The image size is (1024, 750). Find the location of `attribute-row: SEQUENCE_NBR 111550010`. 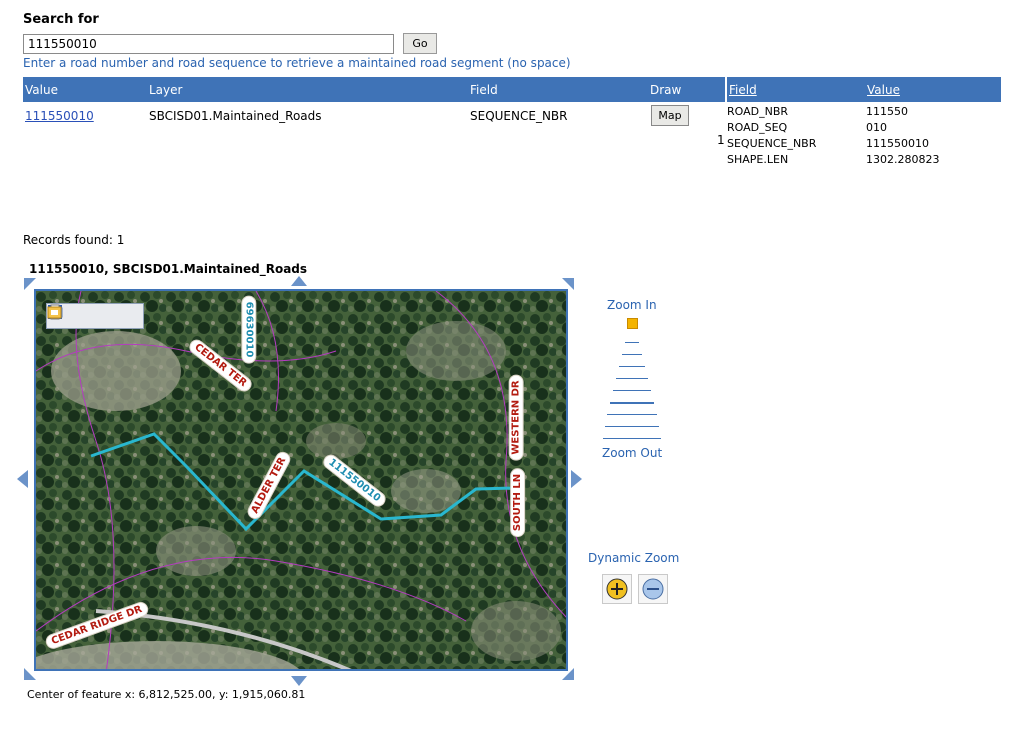

attribute-row: SEQUENCE_NBR 111550010 is located at coordinates (864, 145).